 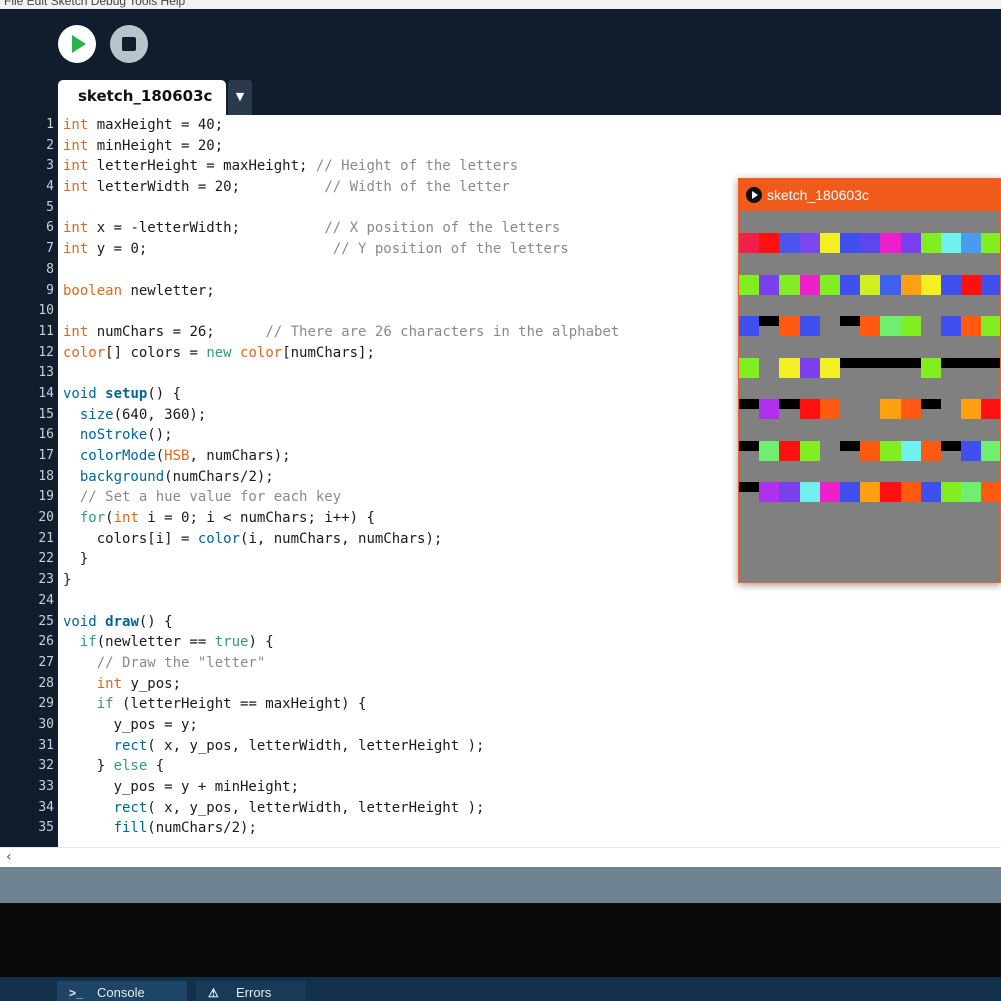 What do you see at coordinates (529, 601) in the screenshot?
I see `code-line` at bounding box center [529, 601].